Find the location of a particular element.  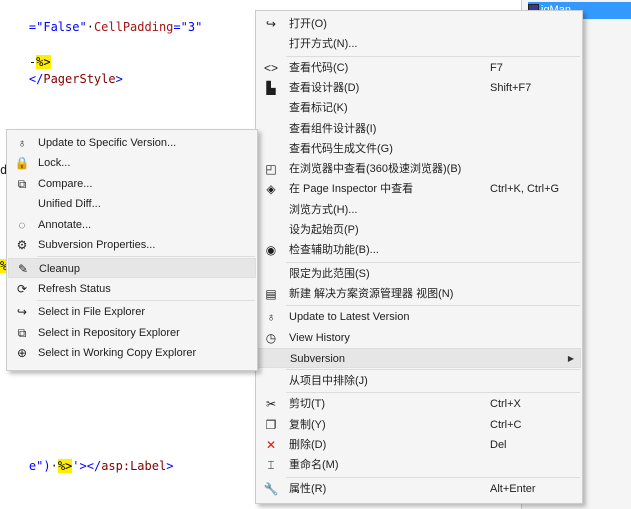

server-tag: %> is located at coordinates (65, 466).